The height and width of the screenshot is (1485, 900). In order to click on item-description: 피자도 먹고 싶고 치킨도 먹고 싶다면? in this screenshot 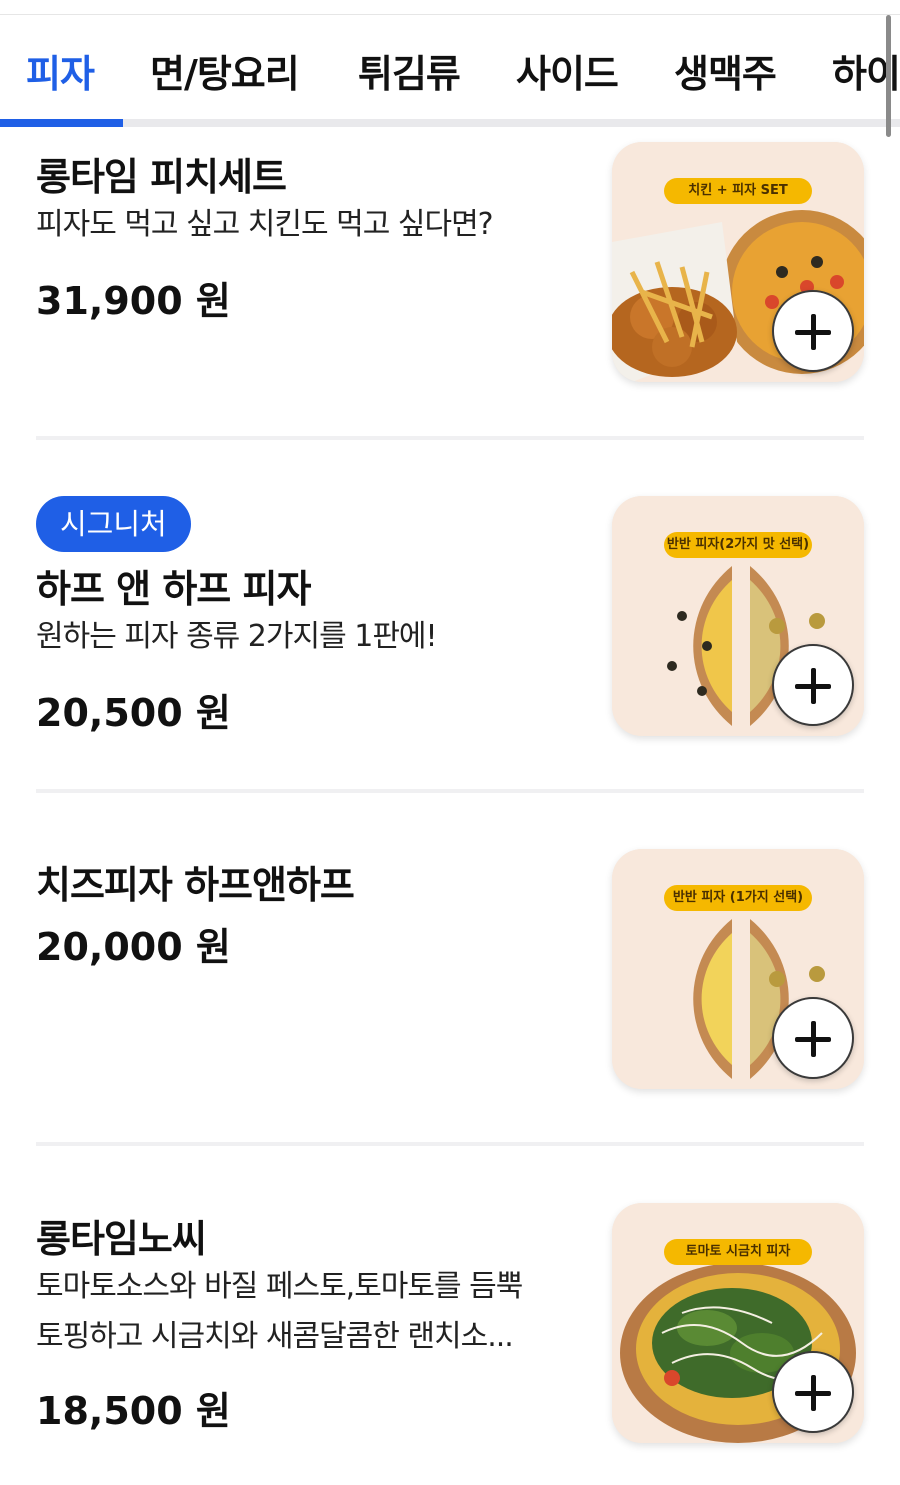, I will do `click(265, 224)`.